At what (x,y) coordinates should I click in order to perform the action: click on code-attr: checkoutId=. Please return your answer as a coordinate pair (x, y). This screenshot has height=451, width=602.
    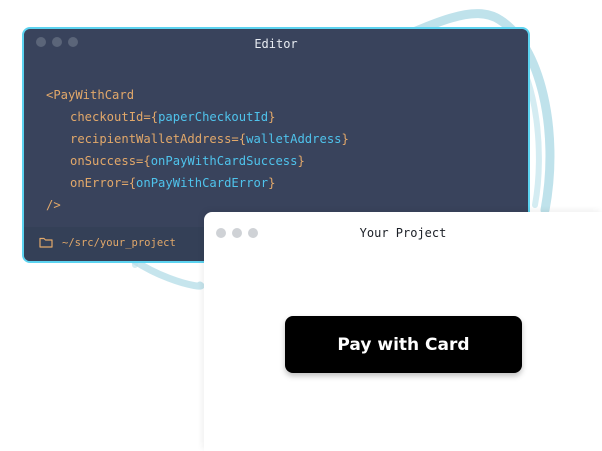
    Looking at the image, I should click on (110, 117).